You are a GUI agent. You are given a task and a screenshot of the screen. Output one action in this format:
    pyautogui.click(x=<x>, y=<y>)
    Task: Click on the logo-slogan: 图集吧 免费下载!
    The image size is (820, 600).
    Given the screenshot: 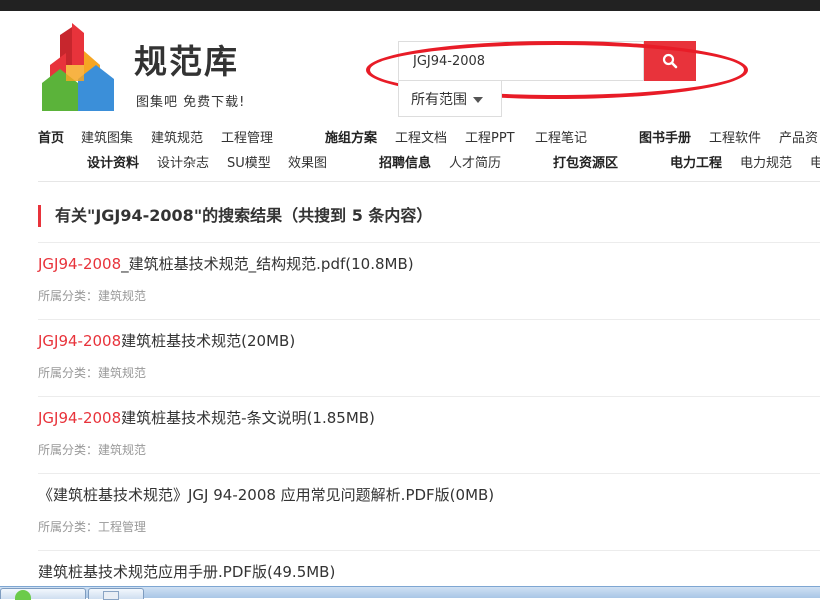 What is the action you would take?
    pyautogui.click(x=191, y=102)
    